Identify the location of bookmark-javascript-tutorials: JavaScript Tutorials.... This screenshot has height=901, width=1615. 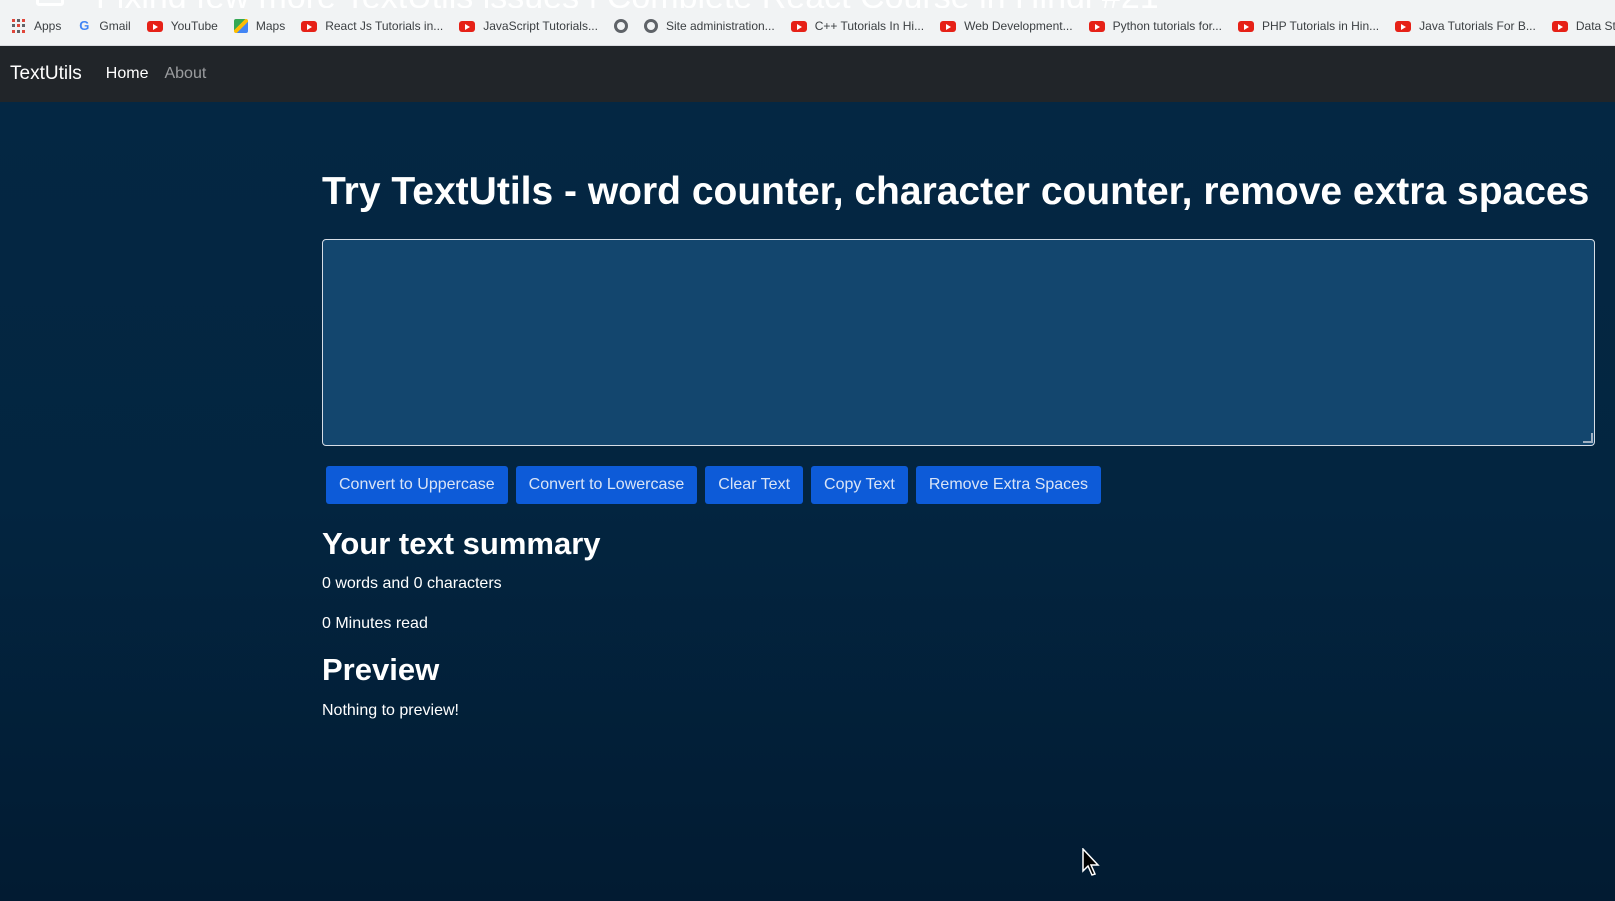
(528, 26).